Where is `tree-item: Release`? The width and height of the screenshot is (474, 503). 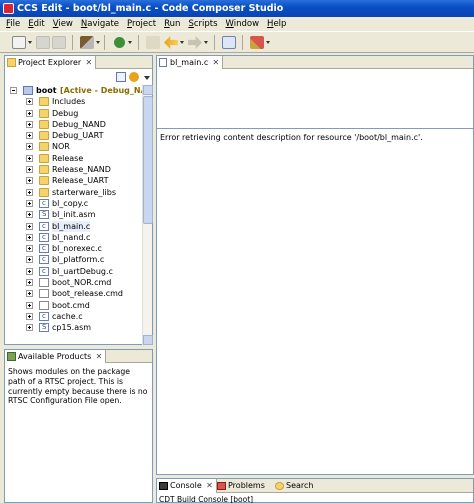 tree-item: Release is located at coordinates (74, 158).